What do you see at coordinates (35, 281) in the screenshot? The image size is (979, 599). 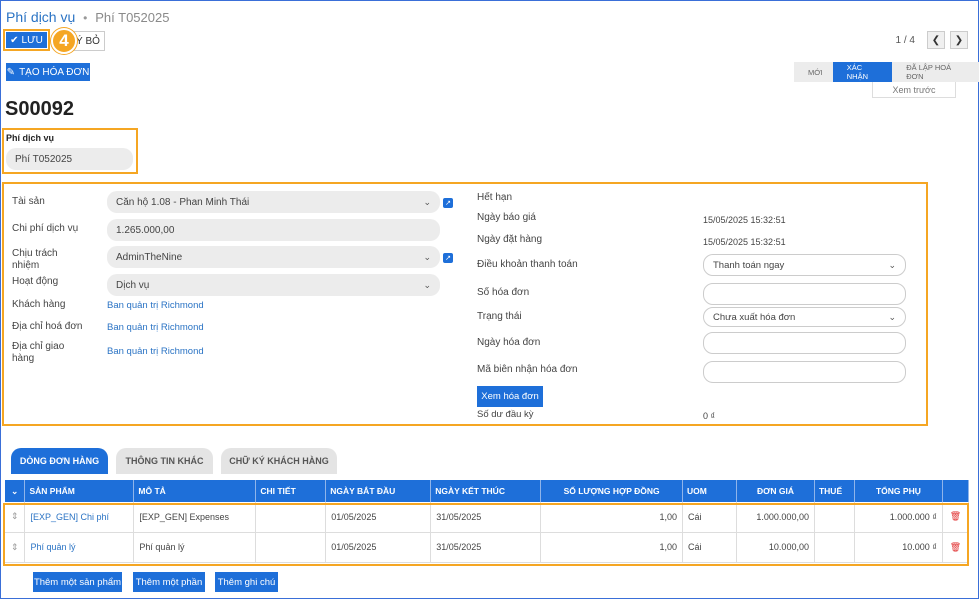 I see `activity-label: Hoạt động` at bounding box center [35, 281].